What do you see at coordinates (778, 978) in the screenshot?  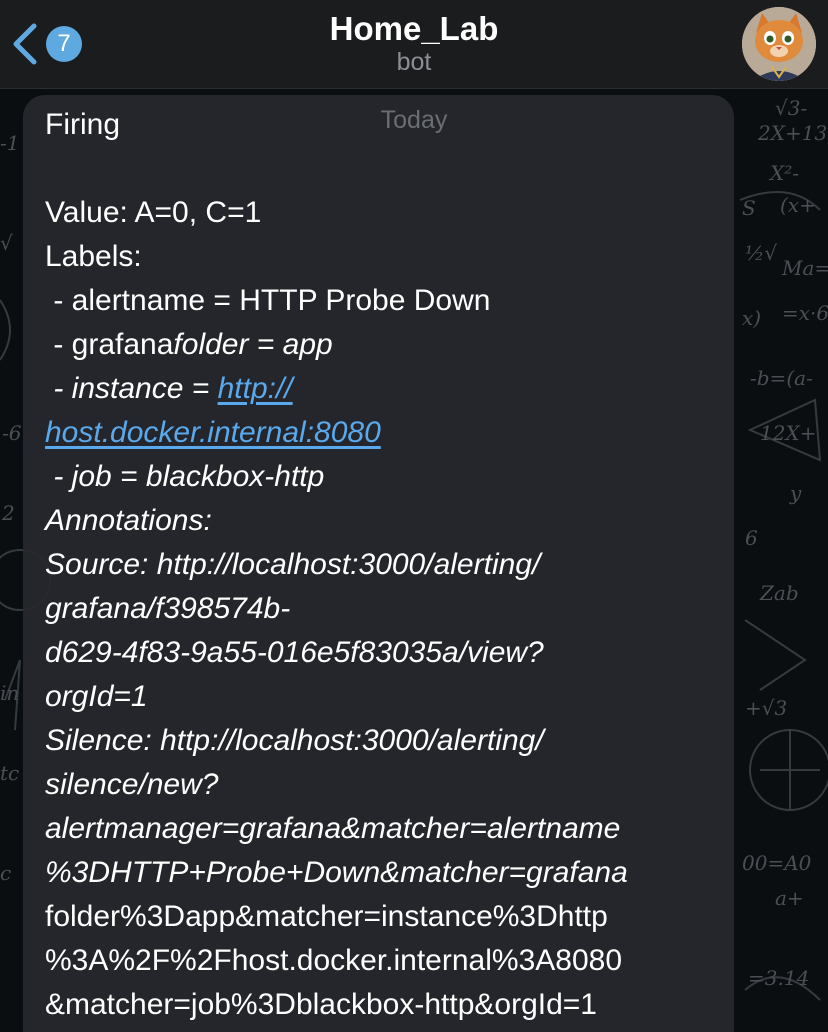 I see `svg-text: =3.14` at bounding box center [778, 978].